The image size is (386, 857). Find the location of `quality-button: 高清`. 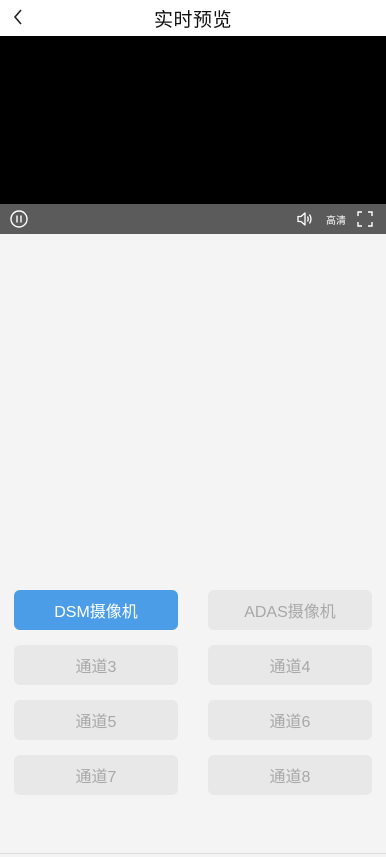

quality-button: 高清 is located at coordinates (336, 219).